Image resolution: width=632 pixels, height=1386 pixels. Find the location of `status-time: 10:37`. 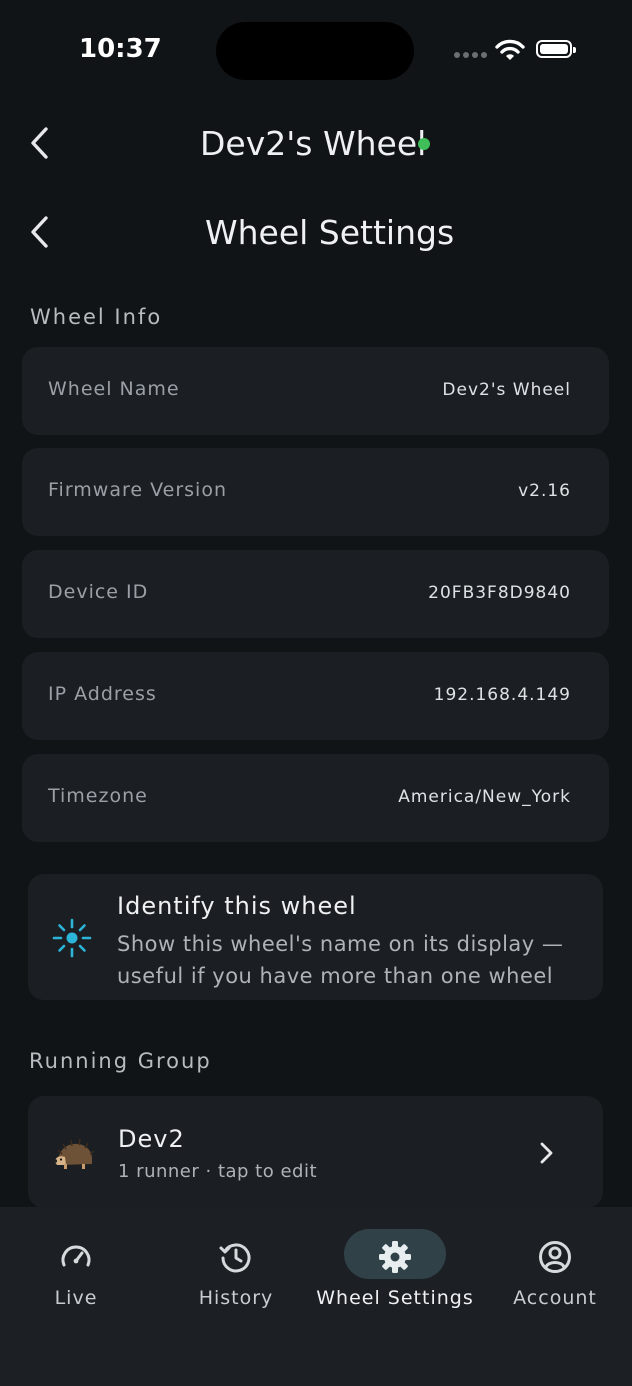

status-time: 10:37 is located at coordinates (120, 49).